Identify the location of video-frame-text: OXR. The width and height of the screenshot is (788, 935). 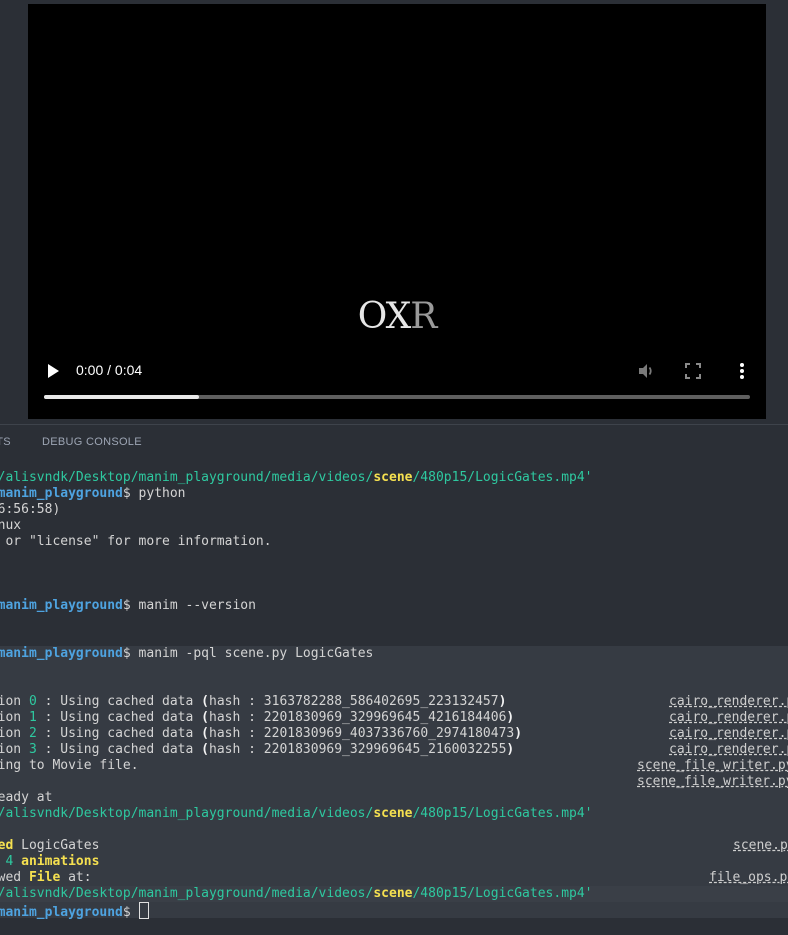
(397, 316).